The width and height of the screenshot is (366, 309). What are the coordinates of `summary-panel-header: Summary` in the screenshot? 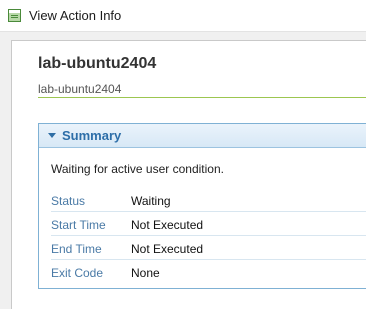 It's located at (202, 136).